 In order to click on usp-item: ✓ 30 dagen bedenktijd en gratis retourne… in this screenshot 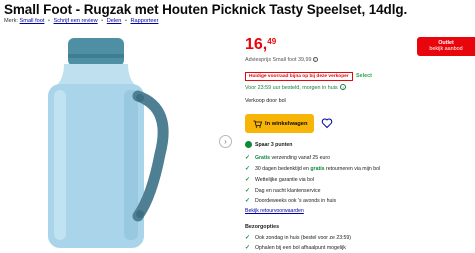, I will do `click(313, 169)`.